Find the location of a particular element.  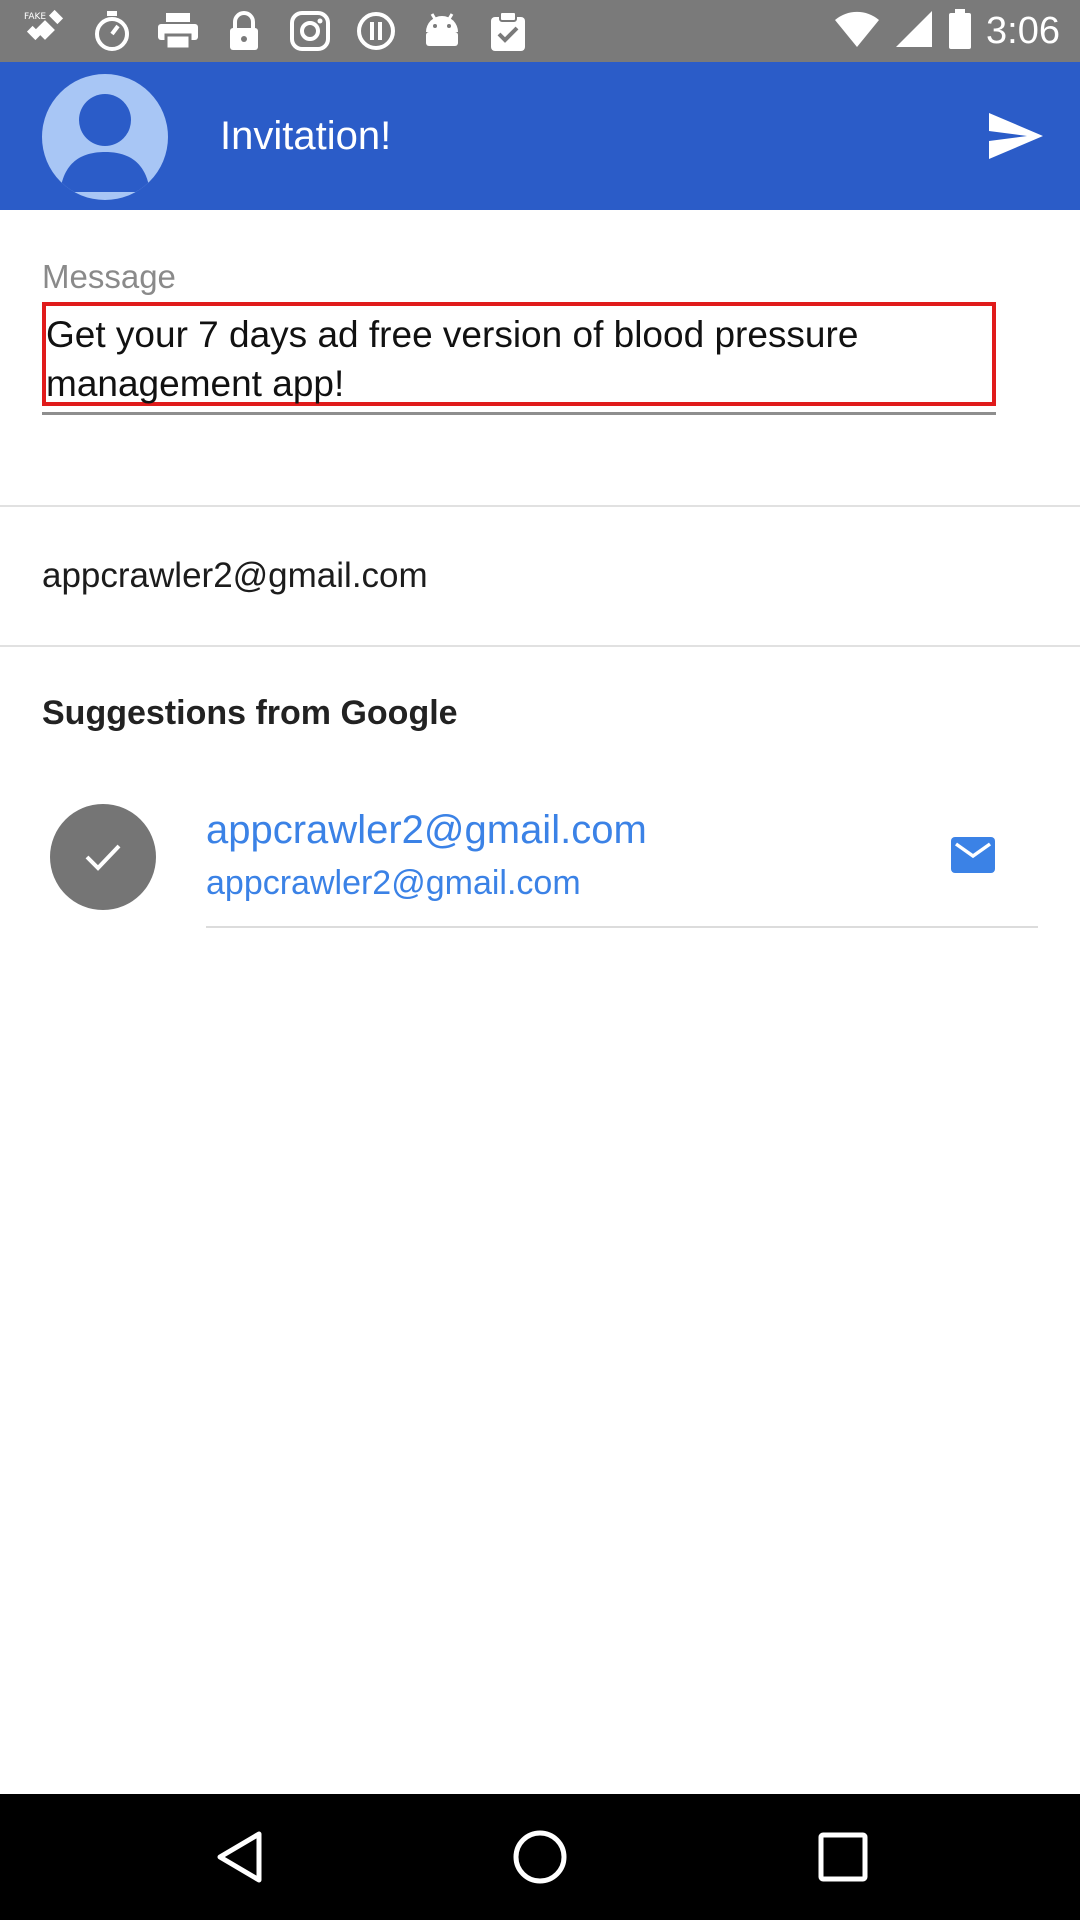

recents-icon is located at coordinates (843, 1857).